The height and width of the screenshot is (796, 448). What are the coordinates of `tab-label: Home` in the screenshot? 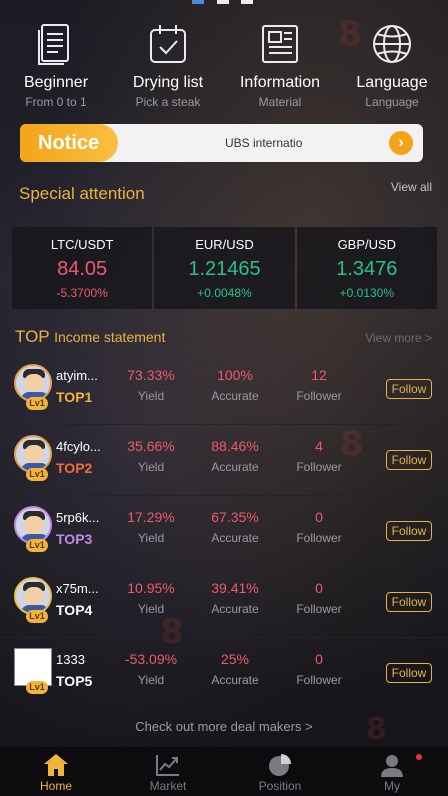 It's located at (55, 786).